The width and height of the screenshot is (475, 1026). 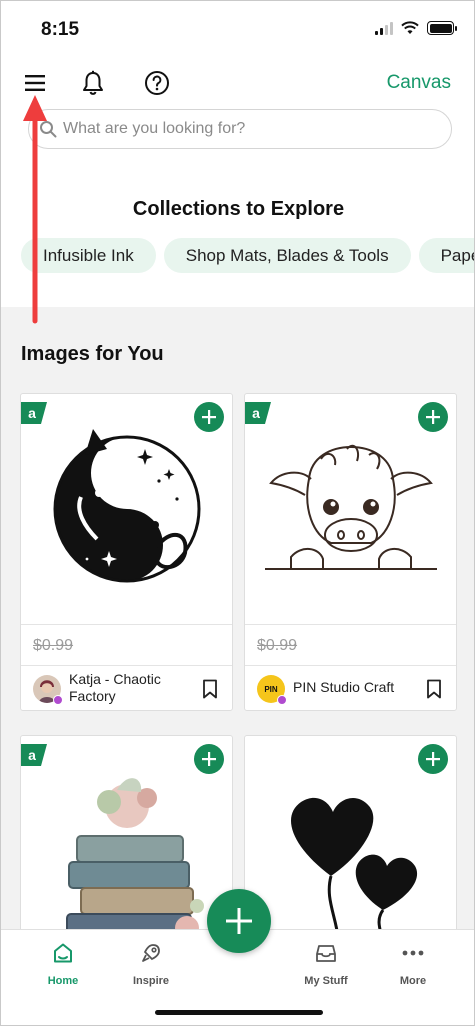 What do you see at coordinates (344, 687) in the screenshot?
I see `creator-name: PIN Studio Craft` at bounding box center [344, 687].